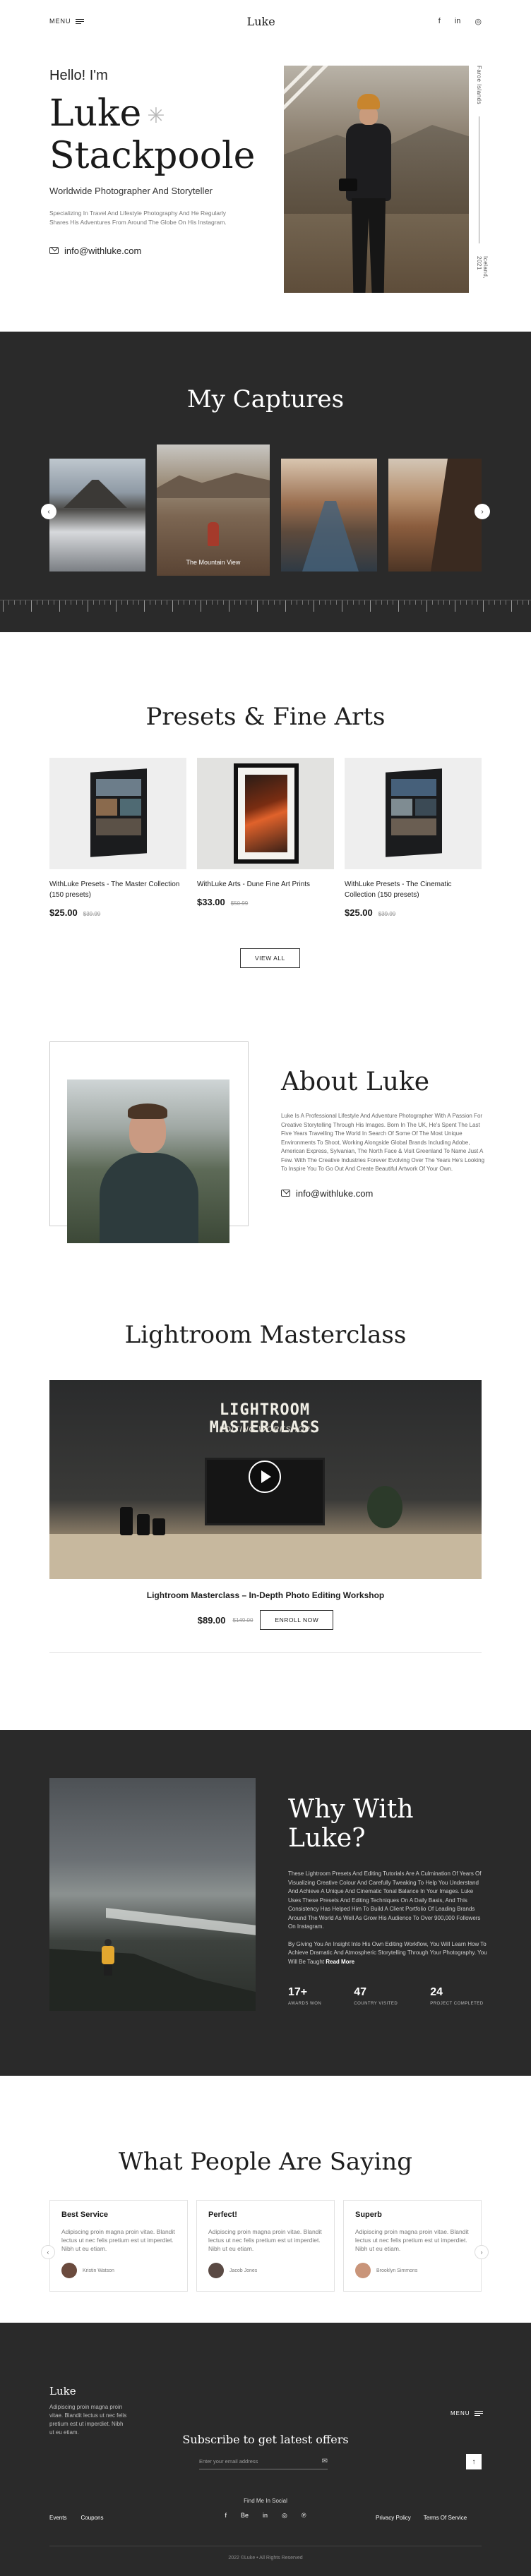  Describe the element at coordinates (467, 2413) in the screenshot. I see `footer-menu-button: MENU` at that location.